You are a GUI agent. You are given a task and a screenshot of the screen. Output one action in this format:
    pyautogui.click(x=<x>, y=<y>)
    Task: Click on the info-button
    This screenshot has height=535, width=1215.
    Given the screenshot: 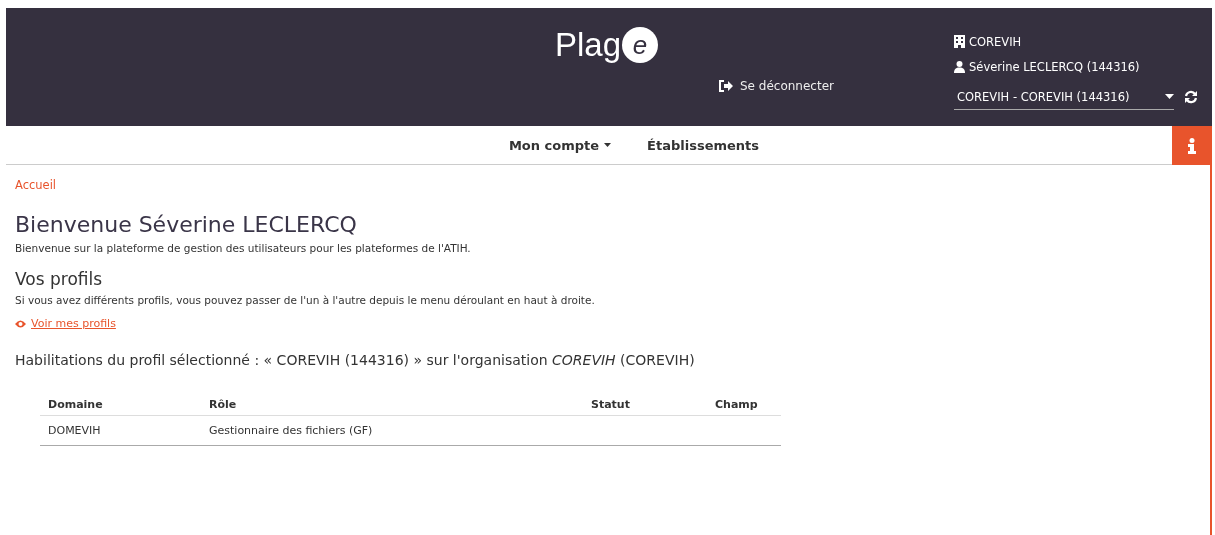 What is the action you would take?
    pyautogui.click(x=1192, y=145)
    